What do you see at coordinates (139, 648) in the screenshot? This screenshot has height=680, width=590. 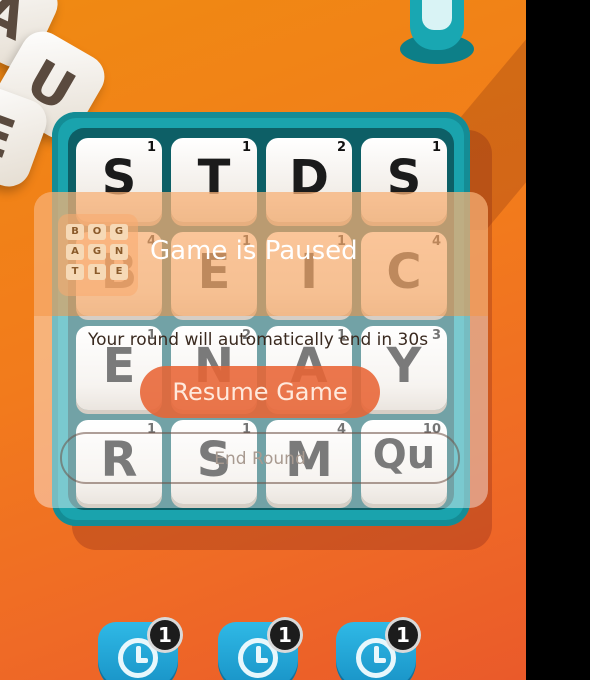 I see `timer-powerup-1: 1` at bounding box center [139, 648].